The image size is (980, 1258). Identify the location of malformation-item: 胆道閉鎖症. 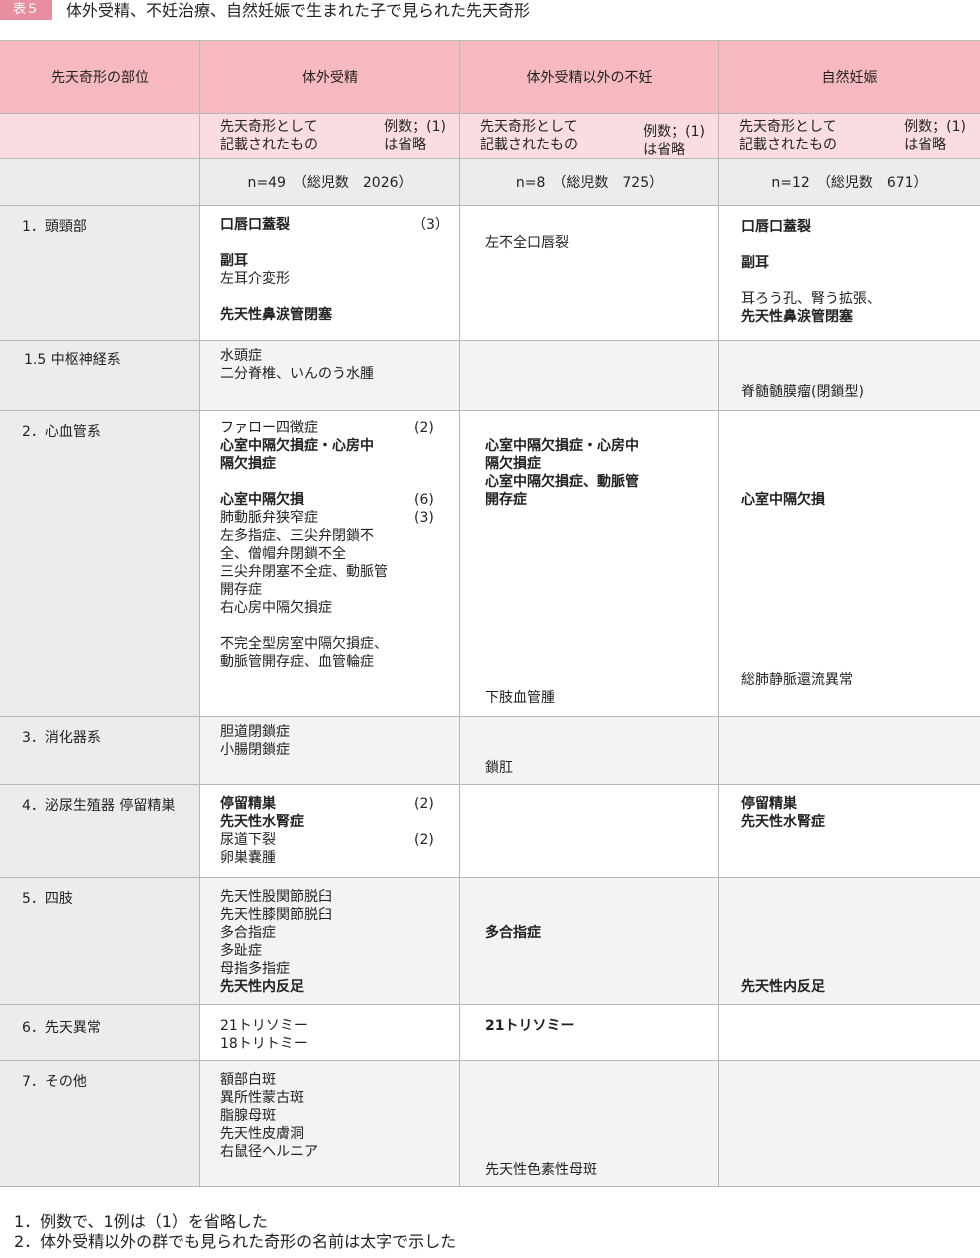
(255, 732).